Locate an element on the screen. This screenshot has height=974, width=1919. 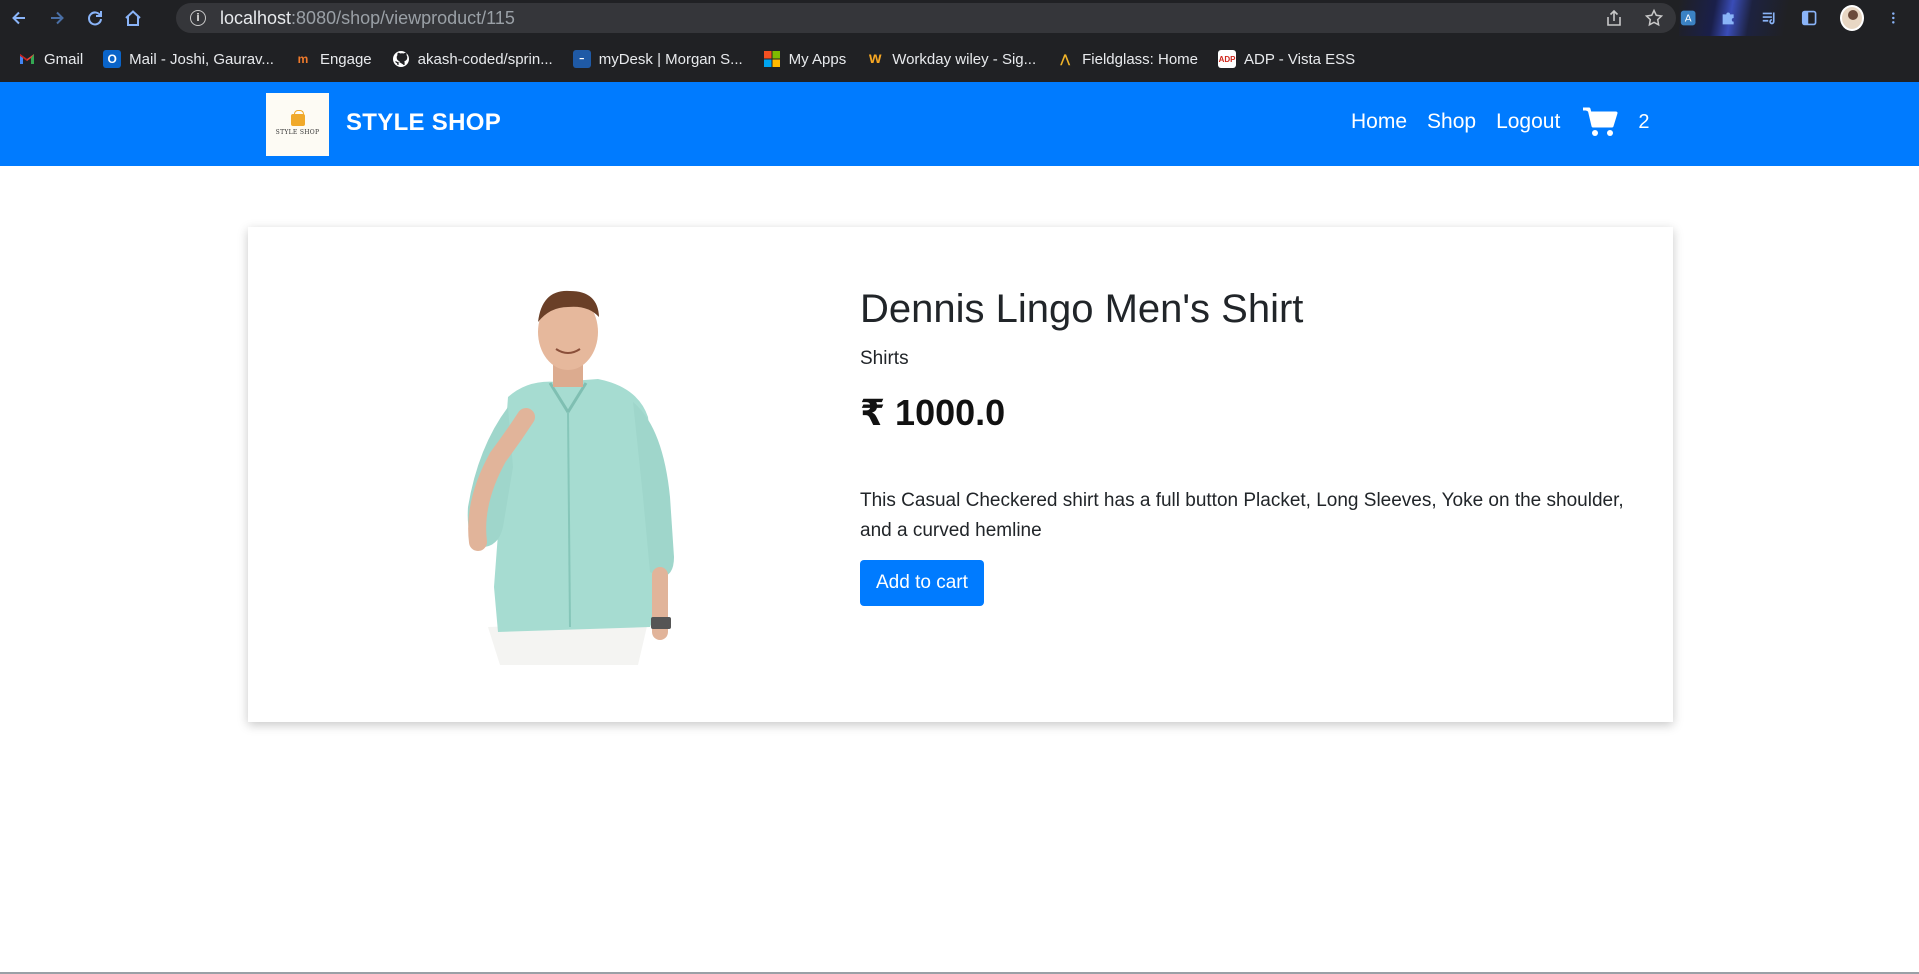
nav-link-shop: Shop is located at coordinates (1451, 122).